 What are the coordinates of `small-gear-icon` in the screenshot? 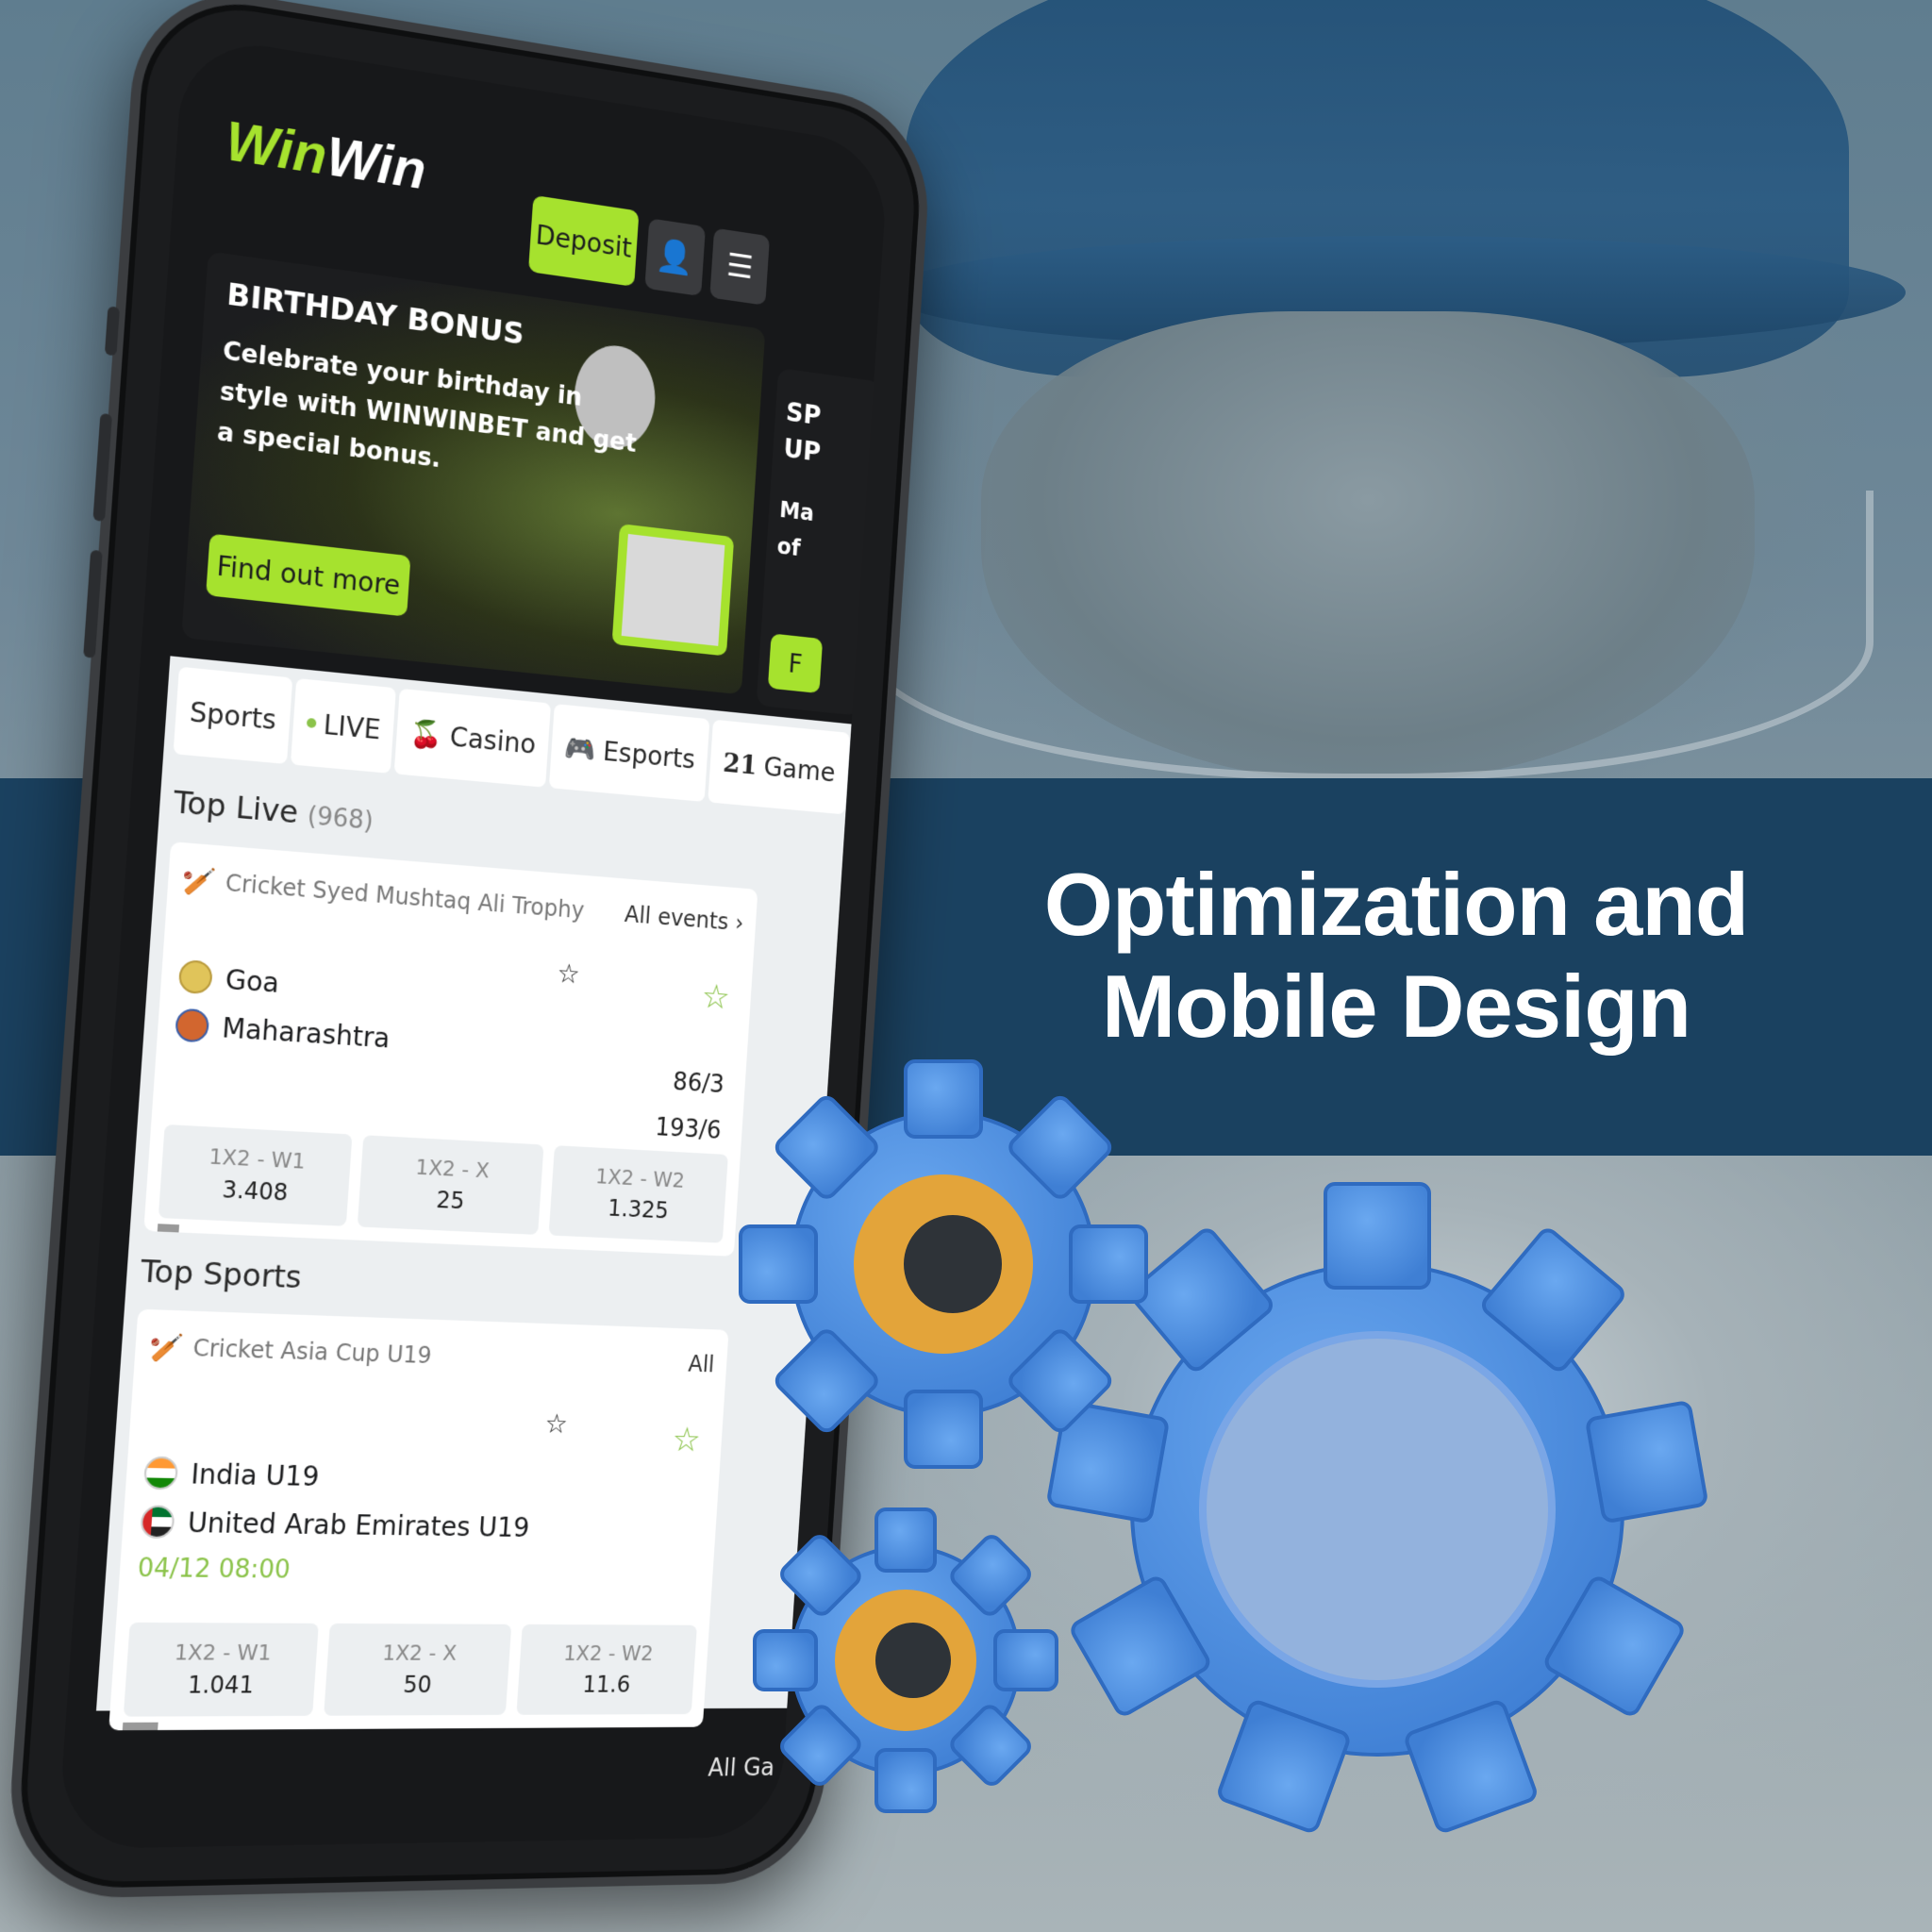 It's located at (905, 1660).